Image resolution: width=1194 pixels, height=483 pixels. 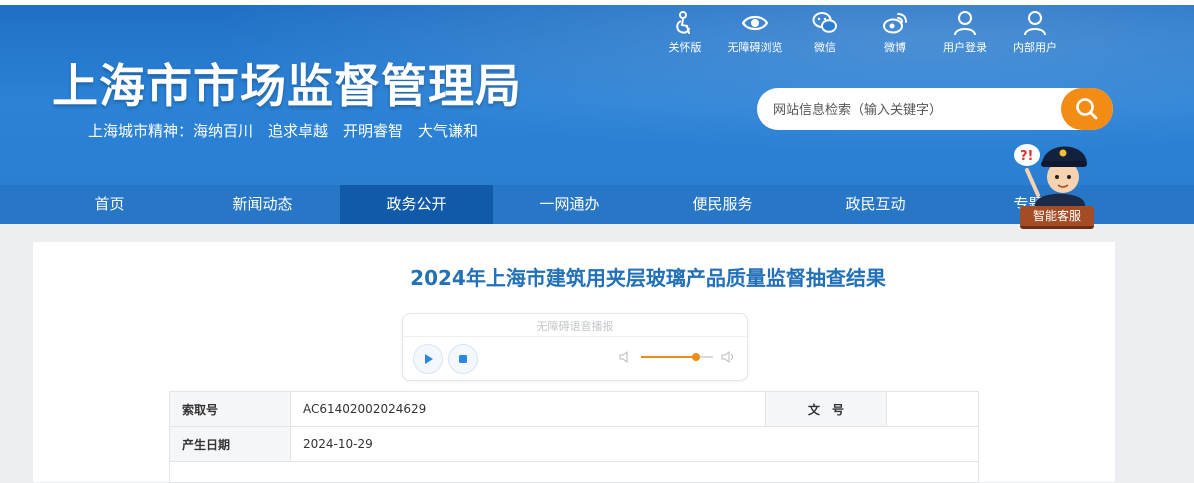 I want to click on player-divider, so click(x=575, y=336).